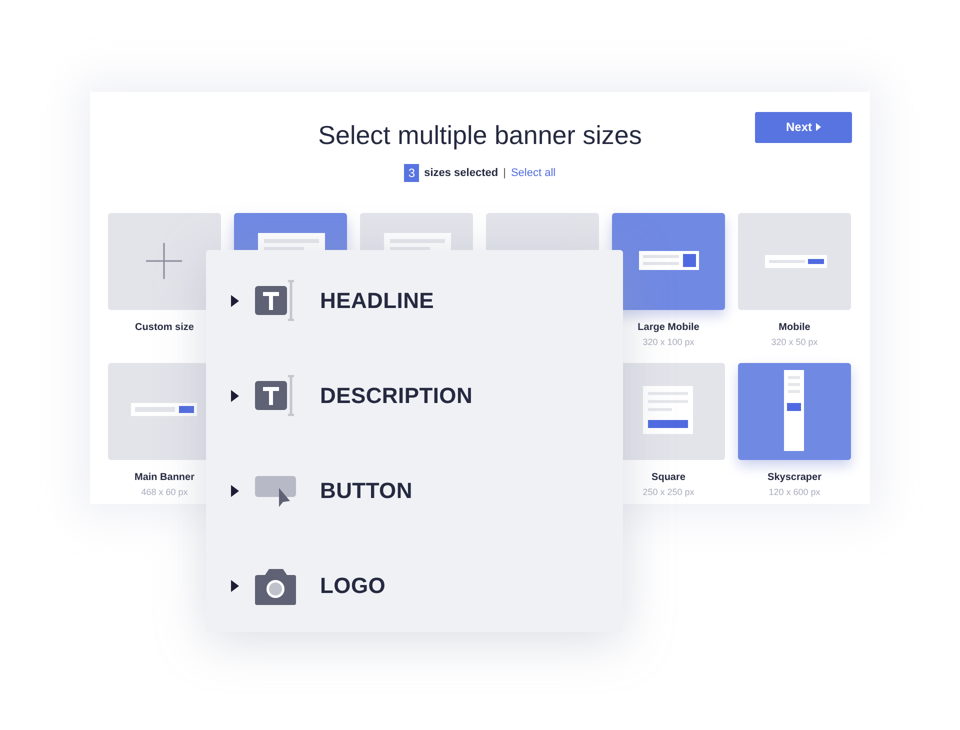 The height and width of the screenshot is (730, 960). I want to click on element-label: LOGO, so click(353, 585).